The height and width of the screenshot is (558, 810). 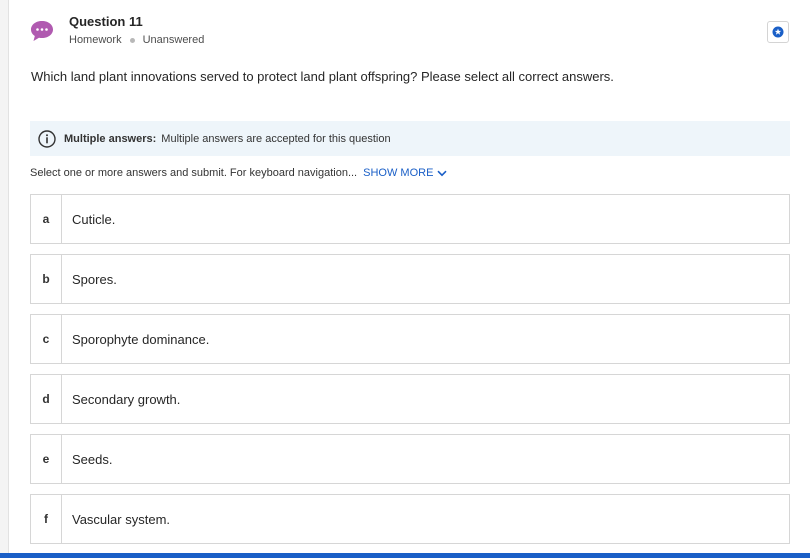 I want to click on bookmark-button, so click(x=778, y=32).